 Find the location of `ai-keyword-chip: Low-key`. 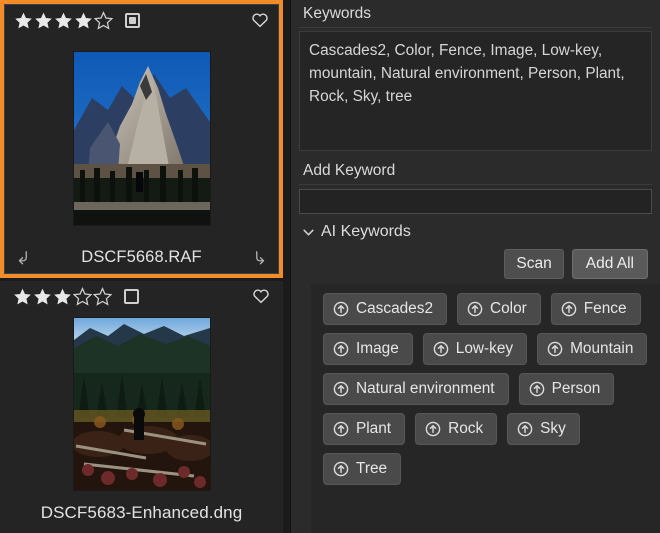

ai-keyword-chip: Low-key is located at coordinates (475, 349).